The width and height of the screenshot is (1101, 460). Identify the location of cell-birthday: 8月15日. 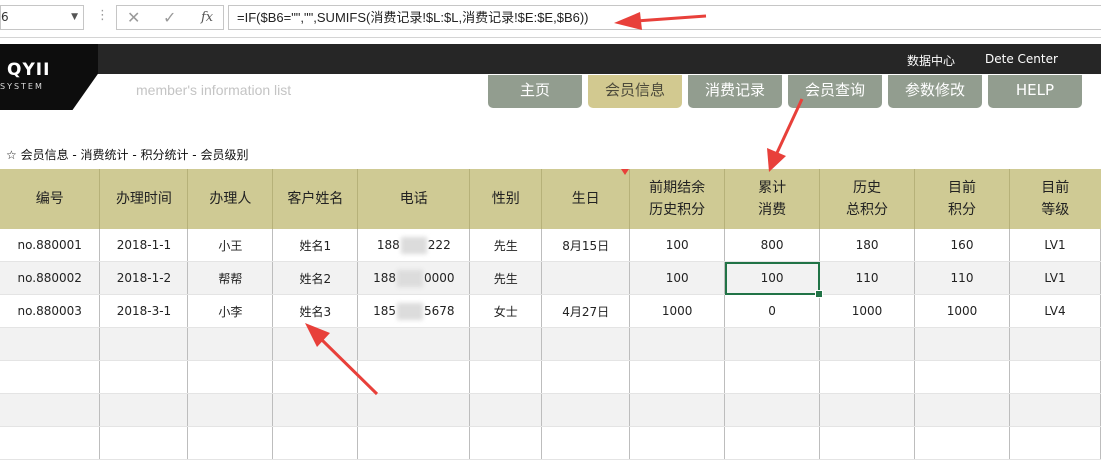
(586, 245).